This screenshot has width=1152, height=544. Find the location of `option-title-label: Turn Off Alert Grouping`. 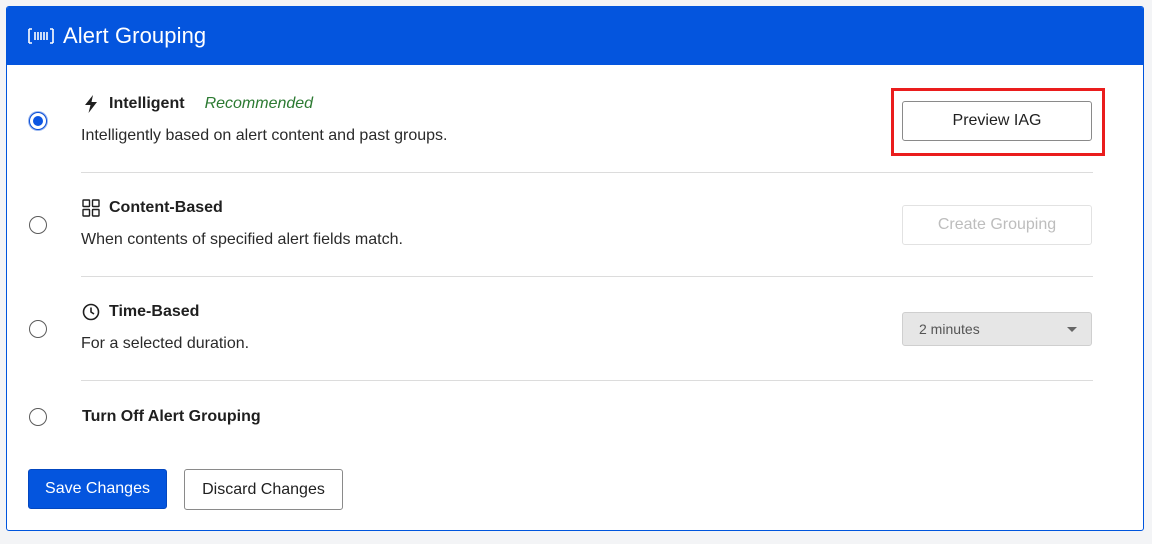

option-title-label: Turn Off Alert Grouping is located at coordinates (171, 416).